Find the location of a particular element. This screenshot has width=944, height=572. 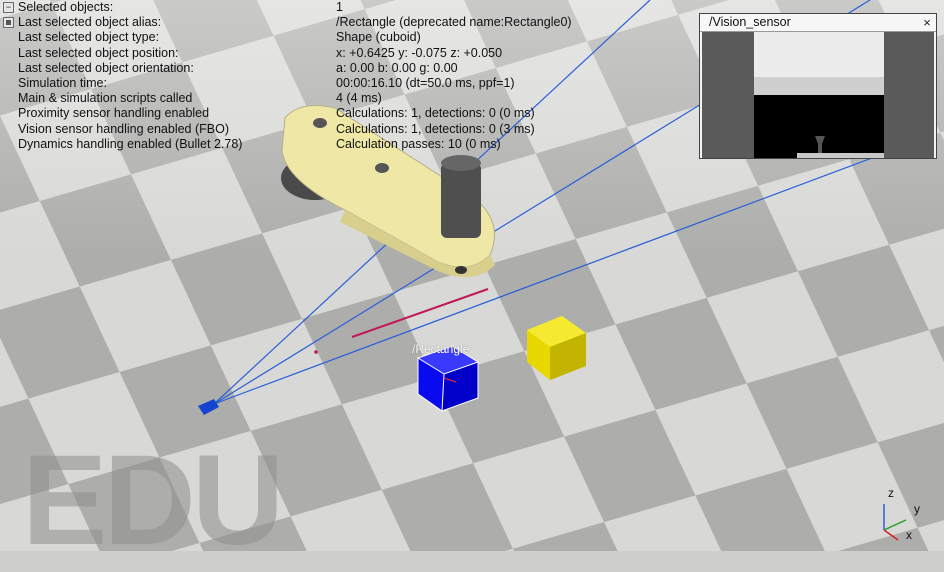

axes-lines is located at coordinates (895, 522).